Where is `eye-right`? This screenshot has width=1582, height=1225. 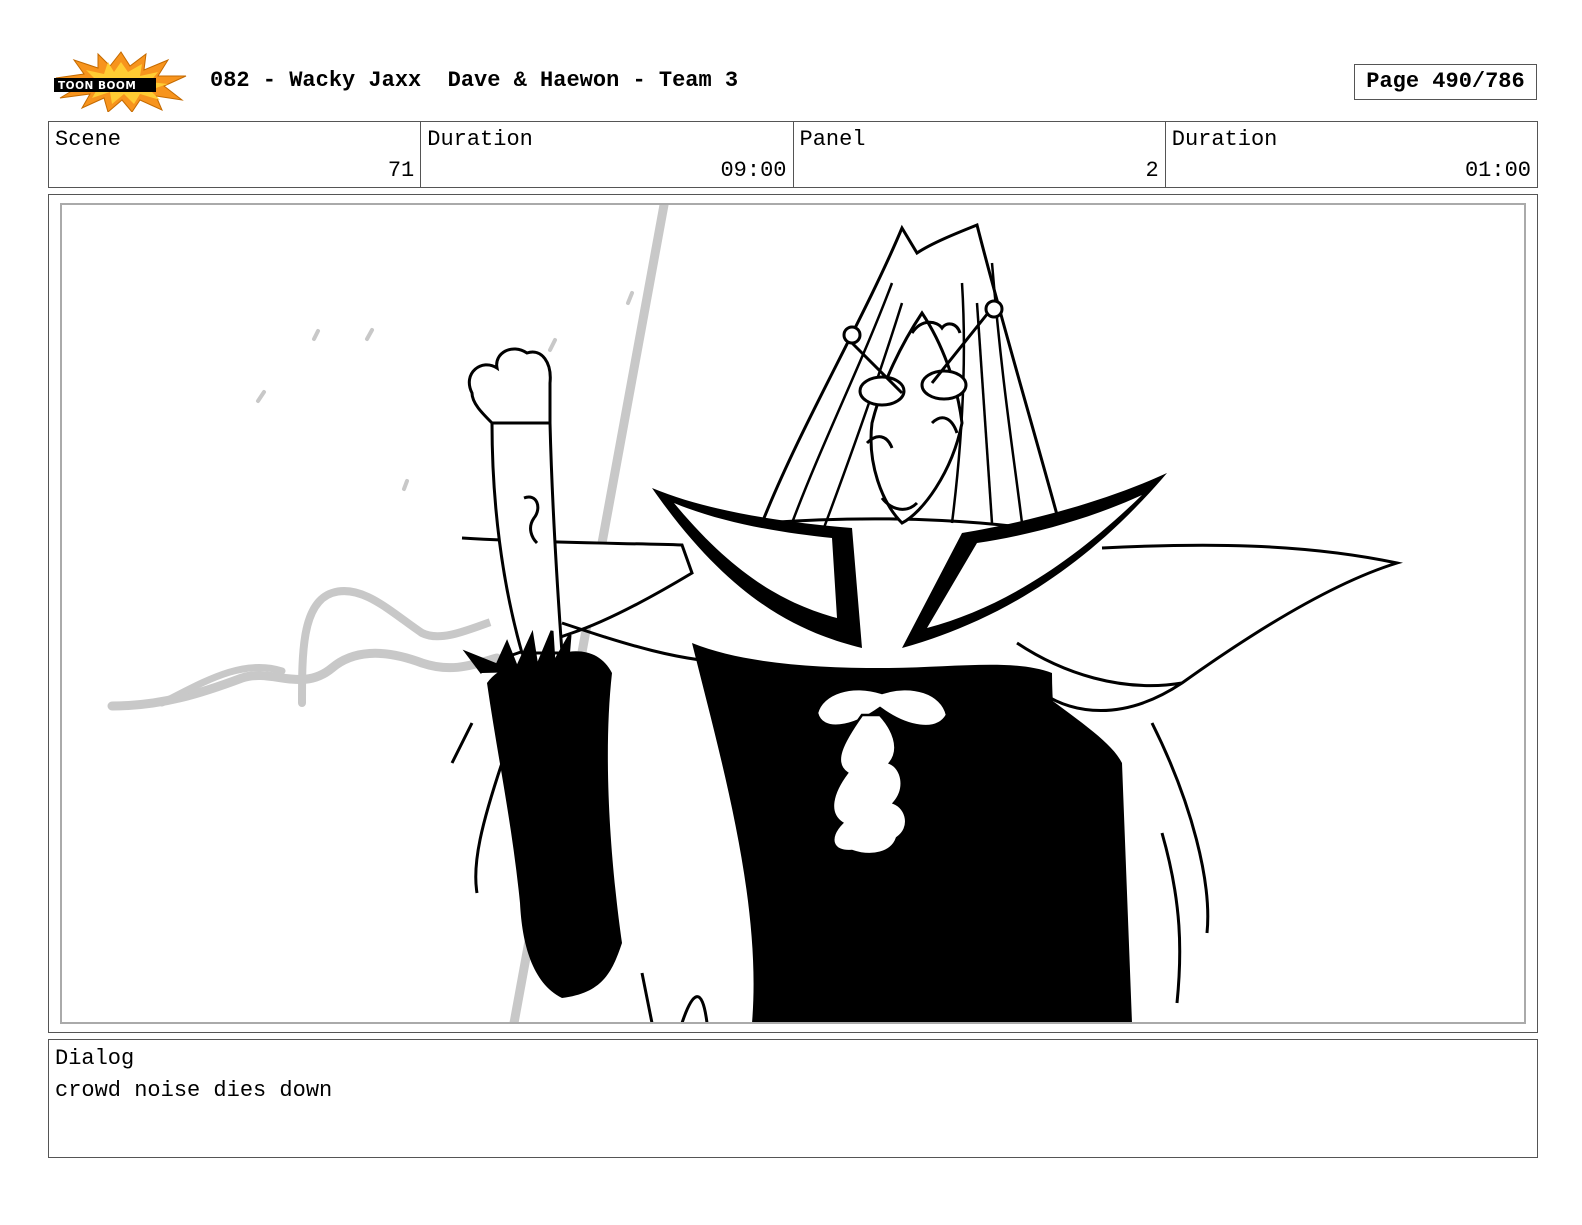 eye-right is located at coordinates (944, 385).